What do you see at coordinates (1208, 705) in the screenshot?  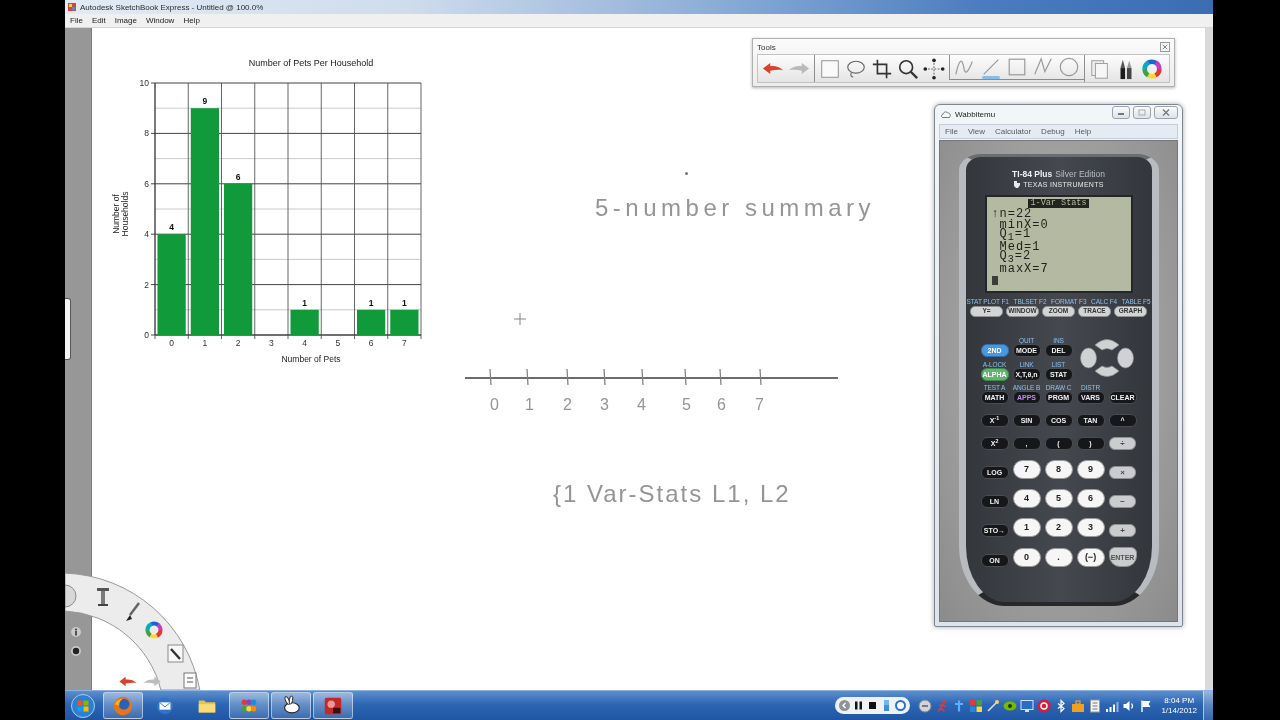 I see `show-desktop-button` at bounding box center [1208, 705].